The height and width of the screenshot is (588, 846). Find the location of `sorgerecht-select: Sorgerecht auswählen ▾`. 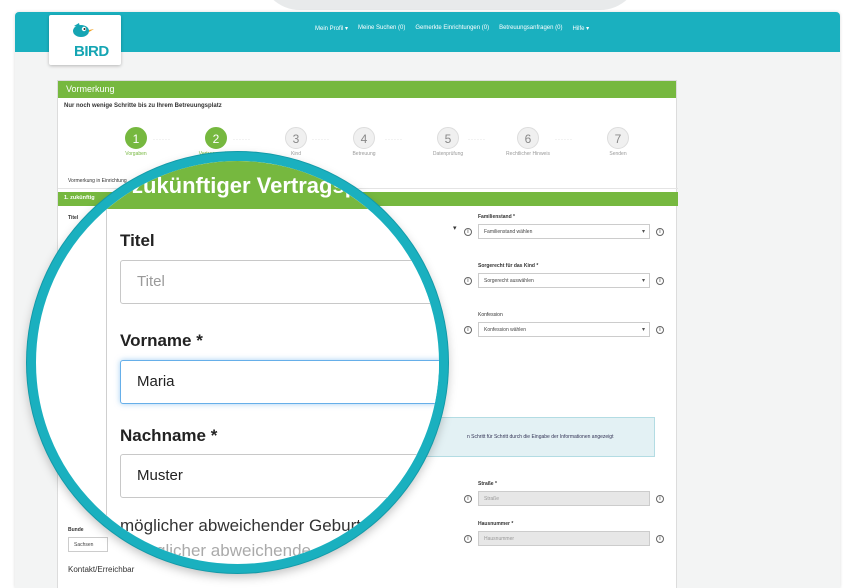

sorgerecht-select: Sorgerecht auswählen ▾ is located at coordinates (564, 280).